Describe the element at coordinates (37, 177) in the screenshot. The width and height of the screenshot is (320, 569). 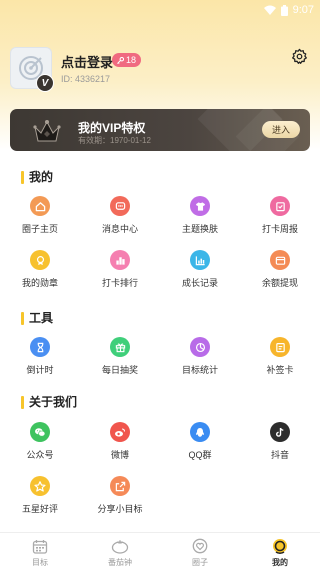
I see `section-title-mine: 我的` at that location.